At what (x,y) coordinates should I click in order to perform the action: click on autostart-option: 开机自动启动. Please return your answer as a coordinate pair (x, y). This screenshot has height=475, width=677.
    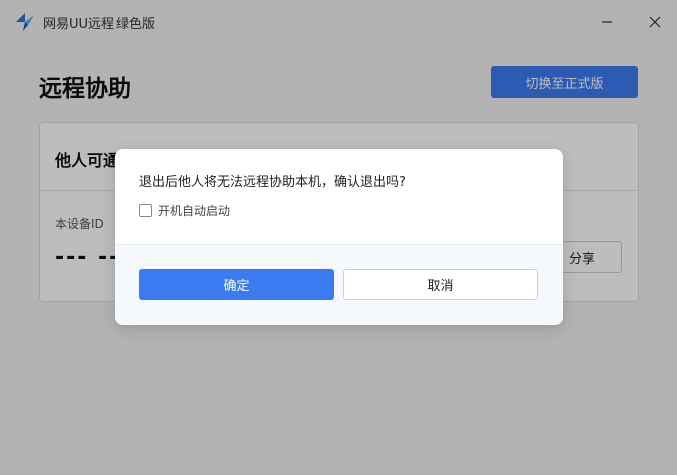
    Looking at the image, I should click on (184, 210).